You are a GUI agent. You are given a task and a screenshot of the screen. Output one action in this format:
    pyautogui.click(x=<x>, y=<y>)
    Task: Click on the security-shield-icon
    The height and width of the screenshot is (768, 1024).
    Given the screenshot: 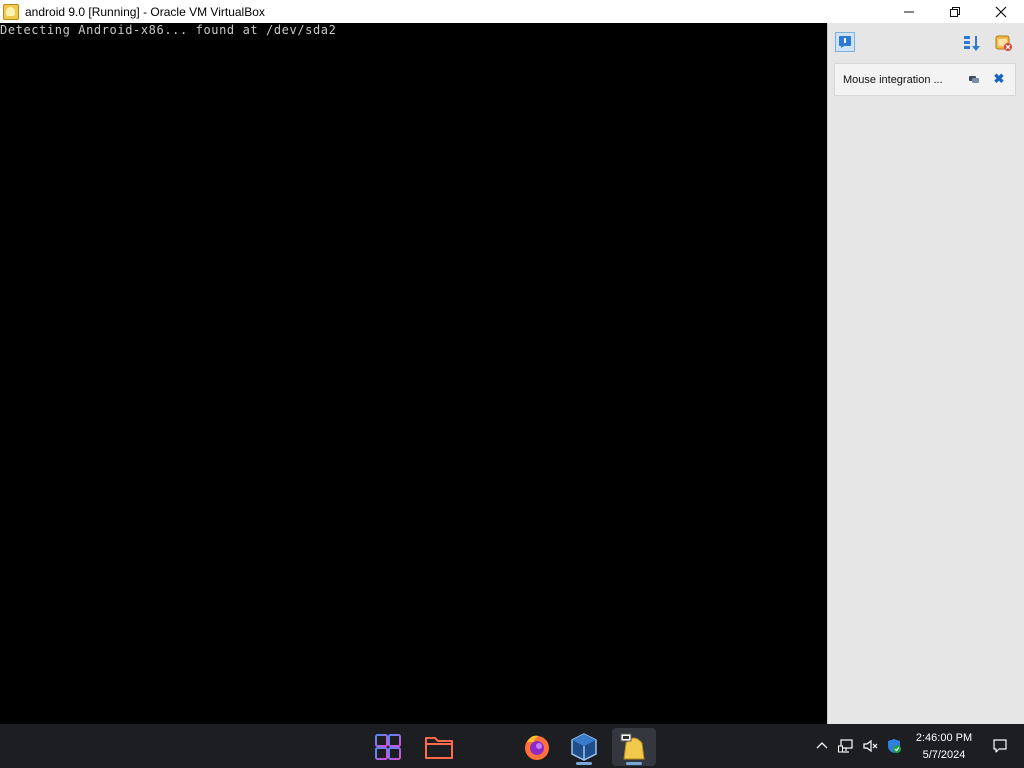 What is the action you would take?
    pyautogui.click(x=894, y=746)
    